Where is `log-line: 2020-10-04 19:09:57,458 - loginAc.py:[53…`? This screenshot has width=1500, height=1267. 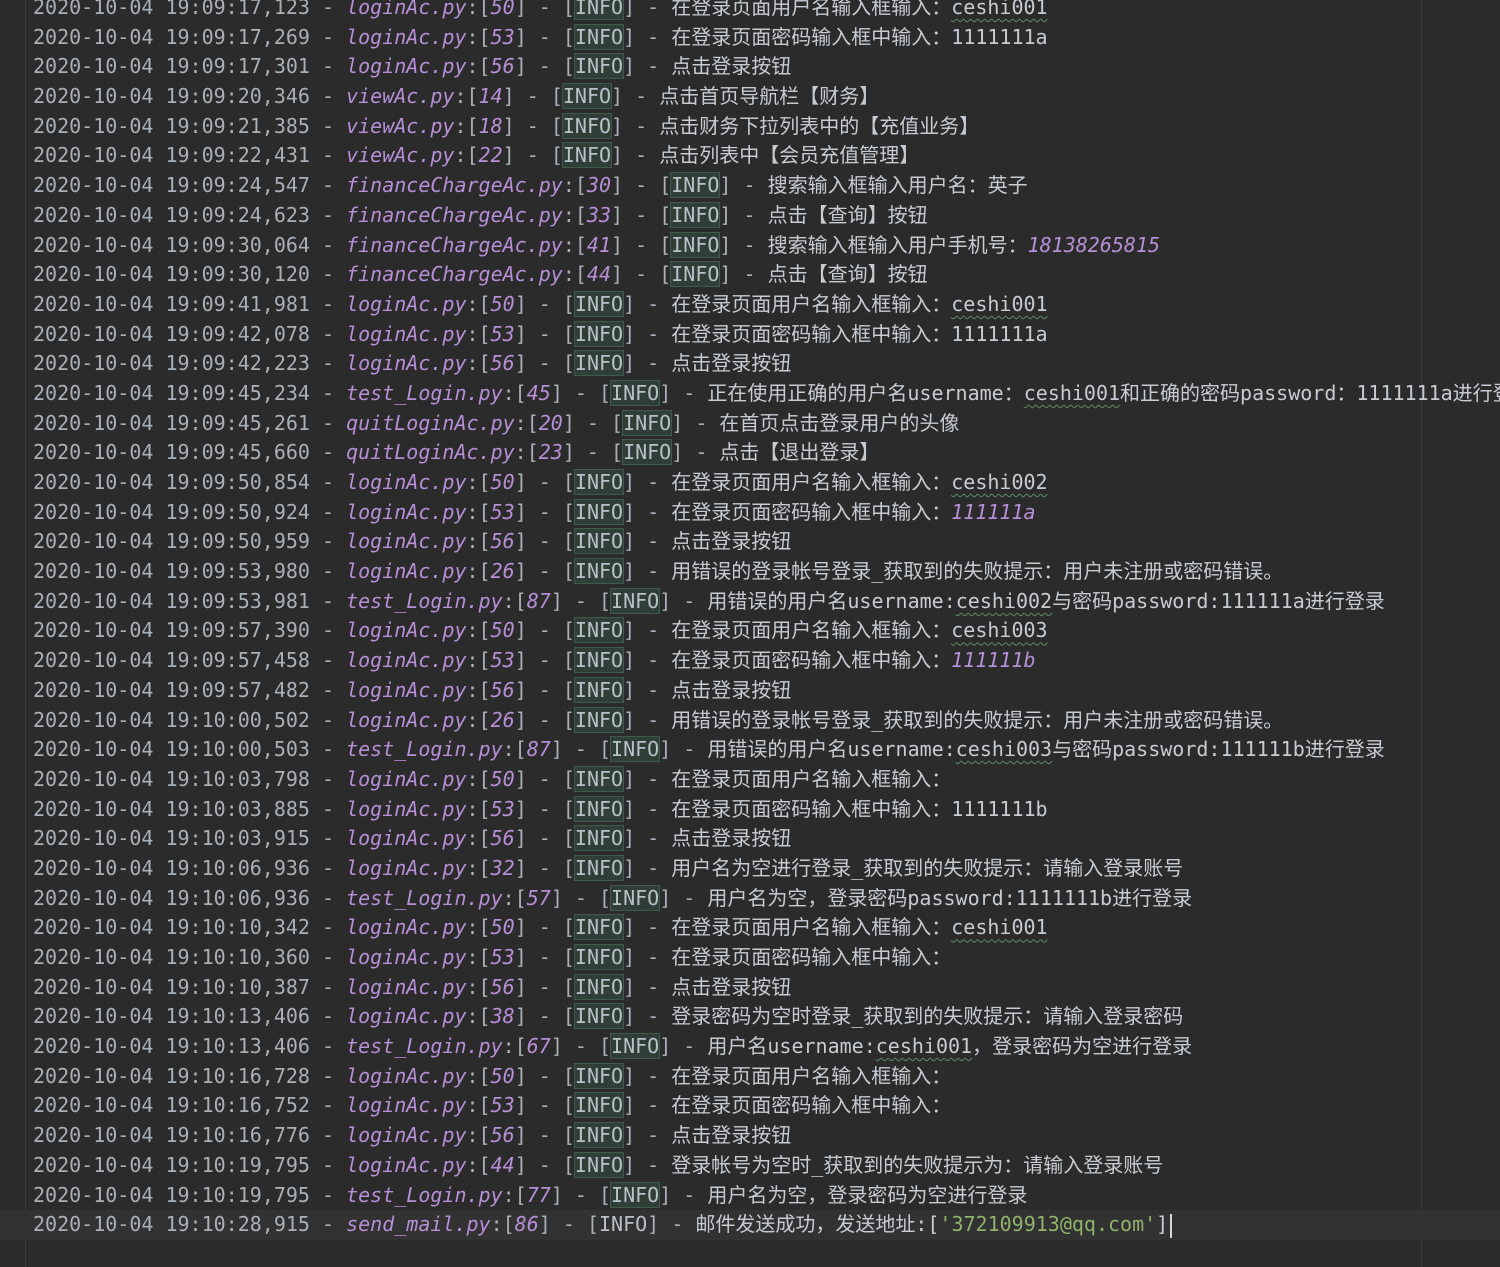 log-line: 2020-10-04 19:09:57,458 - loginAc.py:[53… is located at coordinates (766, 661).